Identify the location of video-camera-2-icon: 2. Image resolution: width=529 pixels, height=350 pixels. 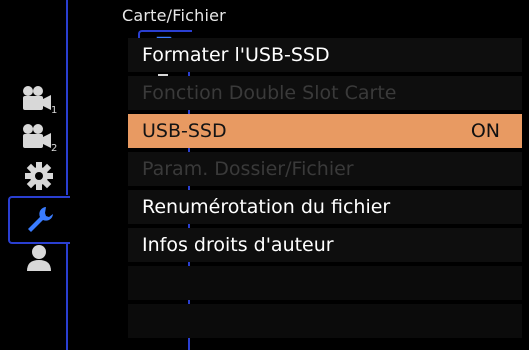
(40, 138).